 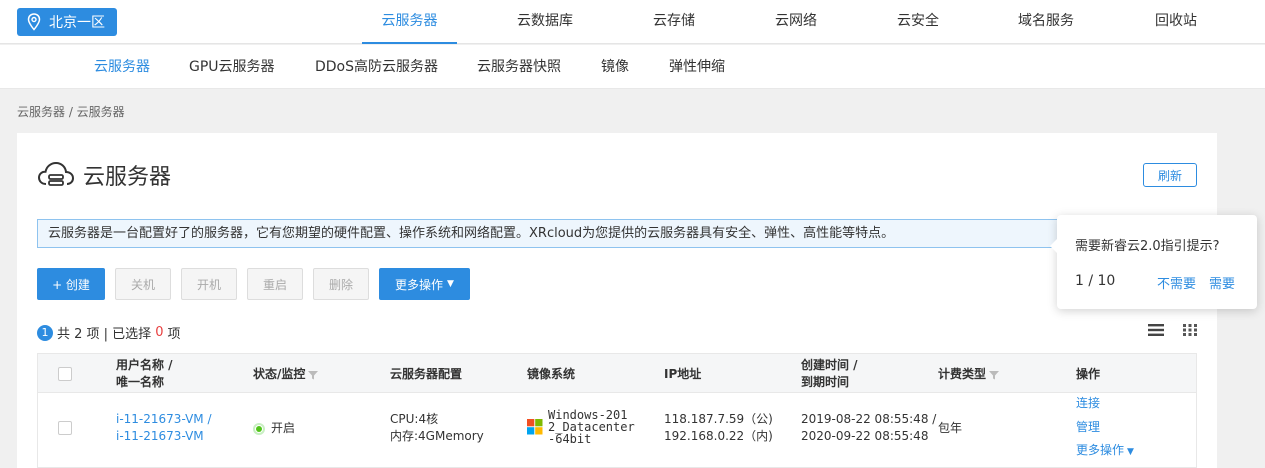 I want to click on select-all-checkbox, so click(x=65, y=374).